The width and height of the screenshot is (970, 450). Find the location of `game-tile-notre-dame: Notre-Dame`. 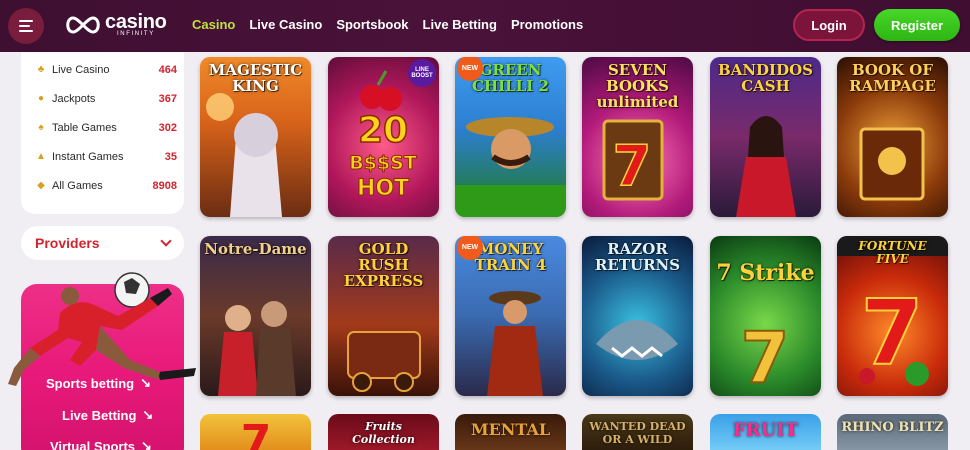

game-tile-notre-dame: Notre-Dame is located at coordinates (255, 316).